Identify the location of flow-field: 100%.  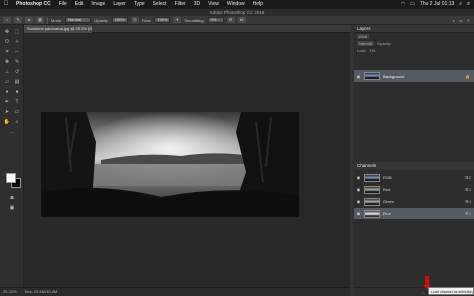
(162, 20).